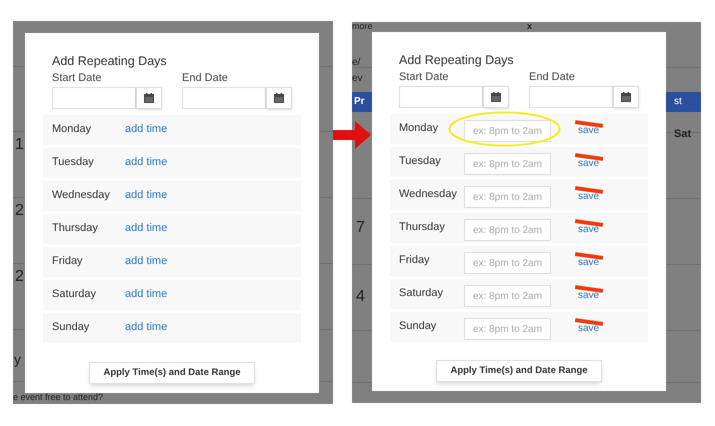  What do you see at coordinates (356, 63) in the screenshot?
I see `background-text: e/` at bounding box center [356, 63].